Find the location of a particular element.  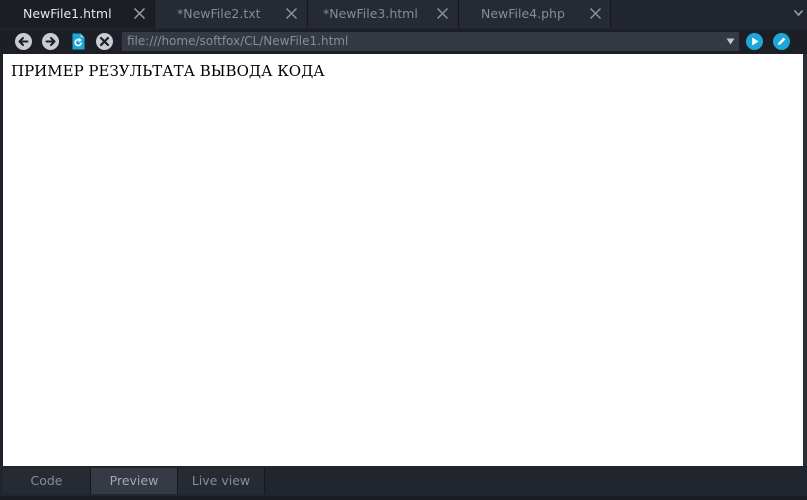

tab-newfile1: NewFile1.html is located at coordinates (77, 14).